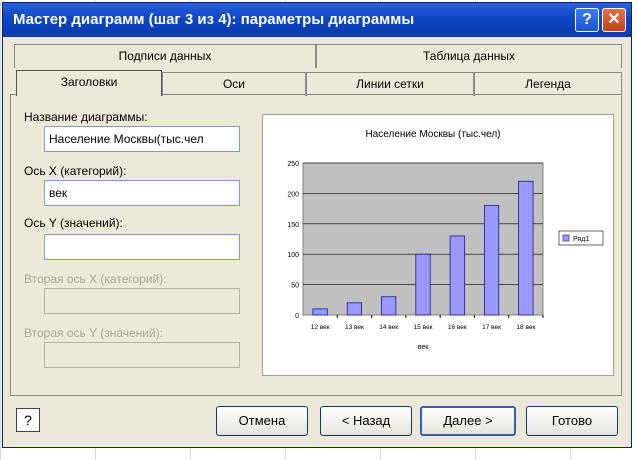 The width and height of the screenshot is (638, 460). Describe the element at coordinates (566, 238) in the screenshot. I see `legend-swatch` at that location.